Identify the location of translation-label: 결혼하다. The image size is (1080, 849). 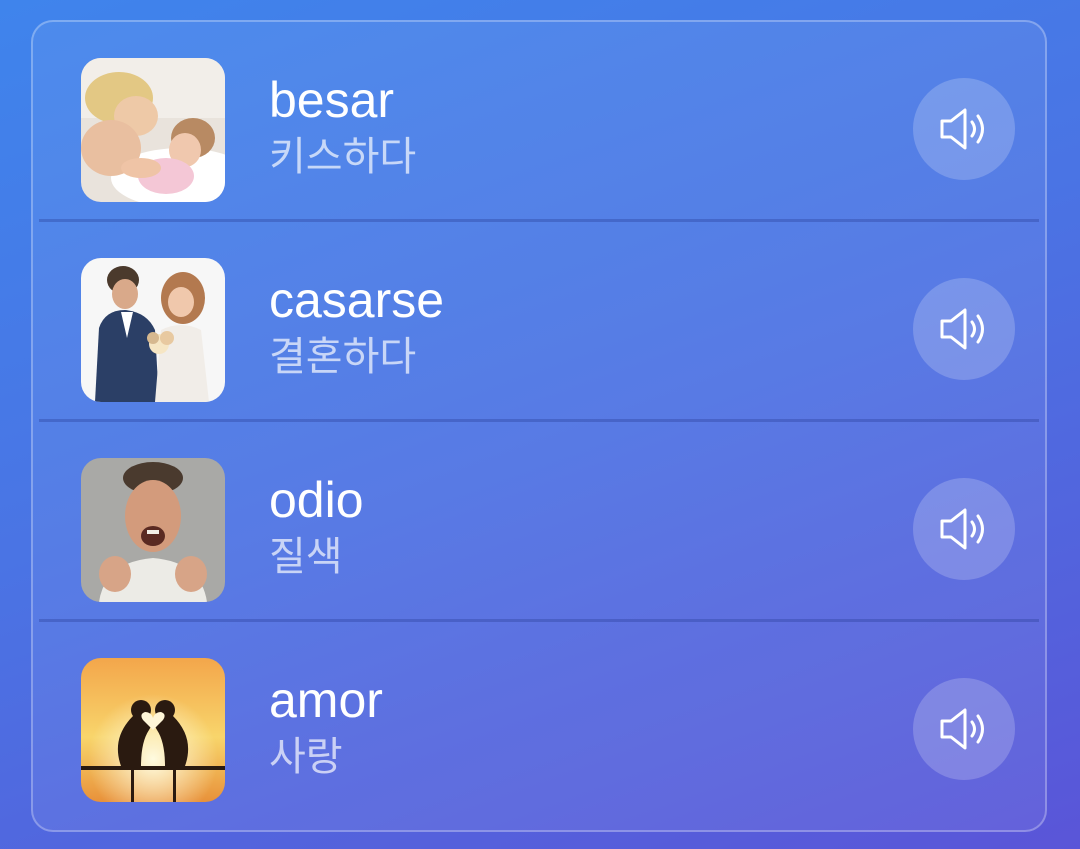
(343, 357).